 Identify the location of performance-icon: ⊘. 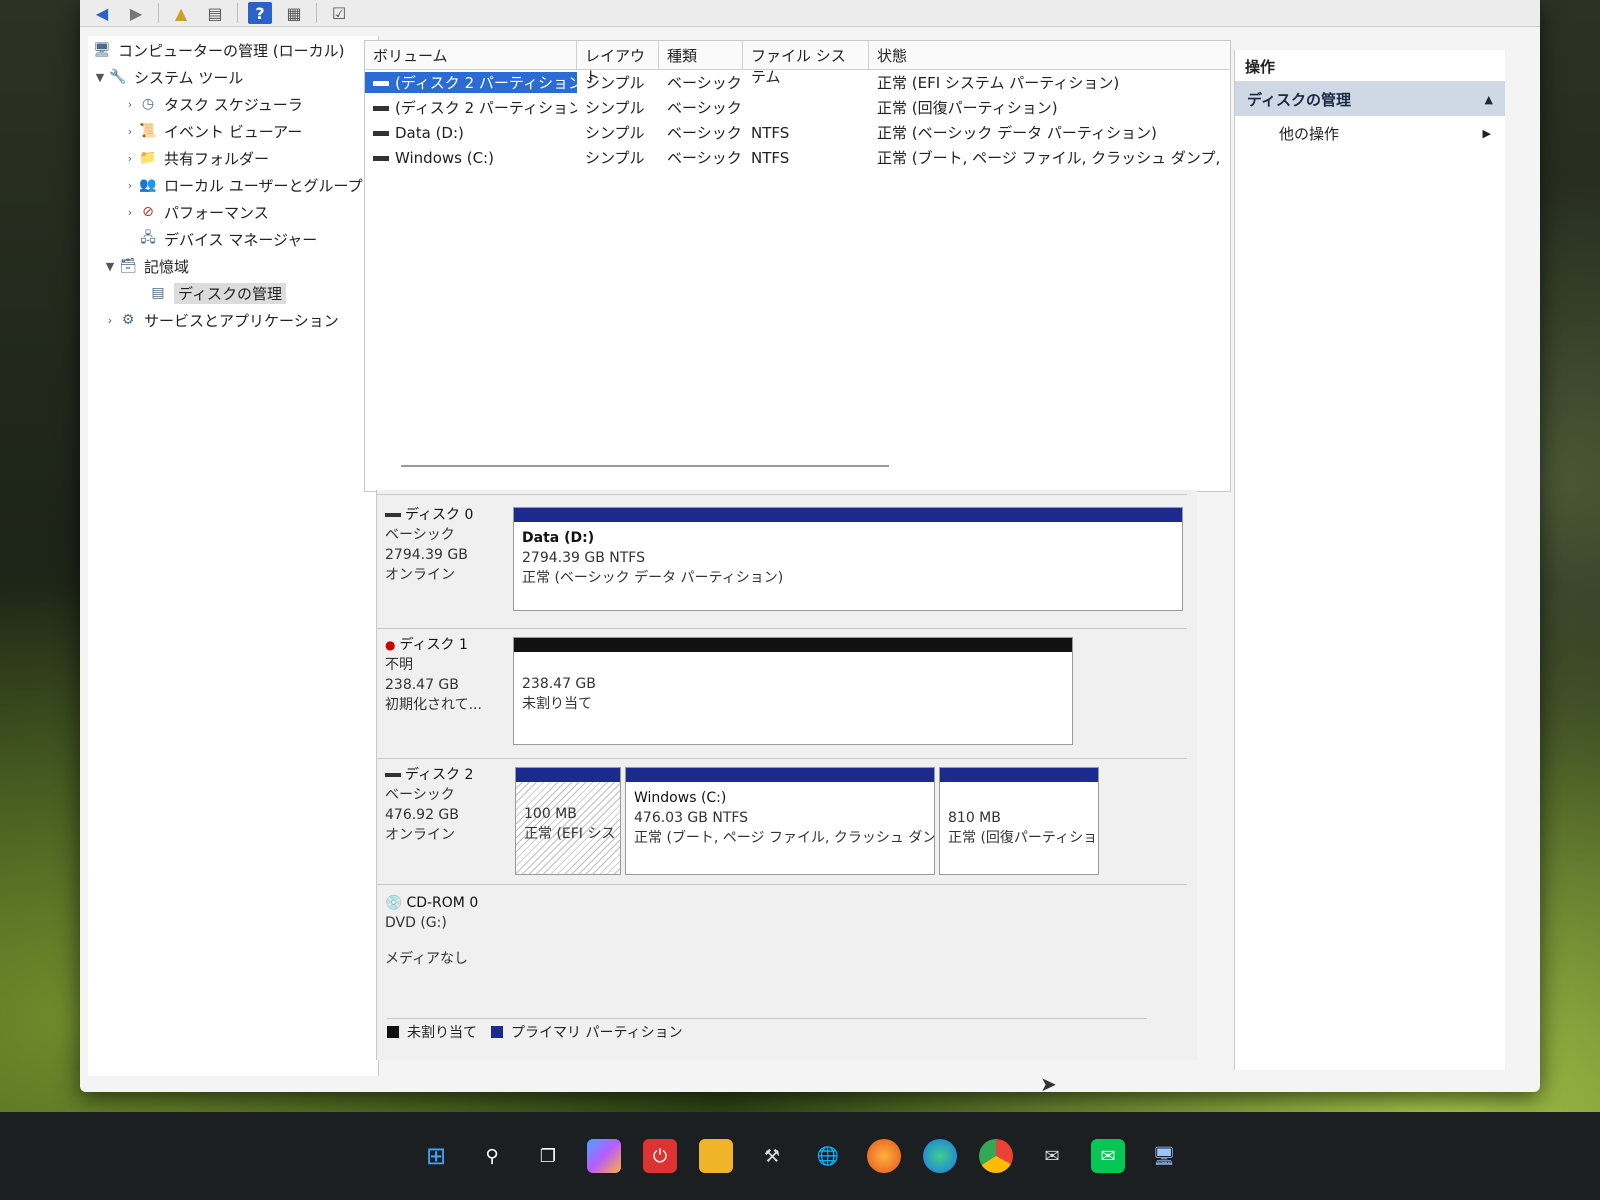
(148, 212).